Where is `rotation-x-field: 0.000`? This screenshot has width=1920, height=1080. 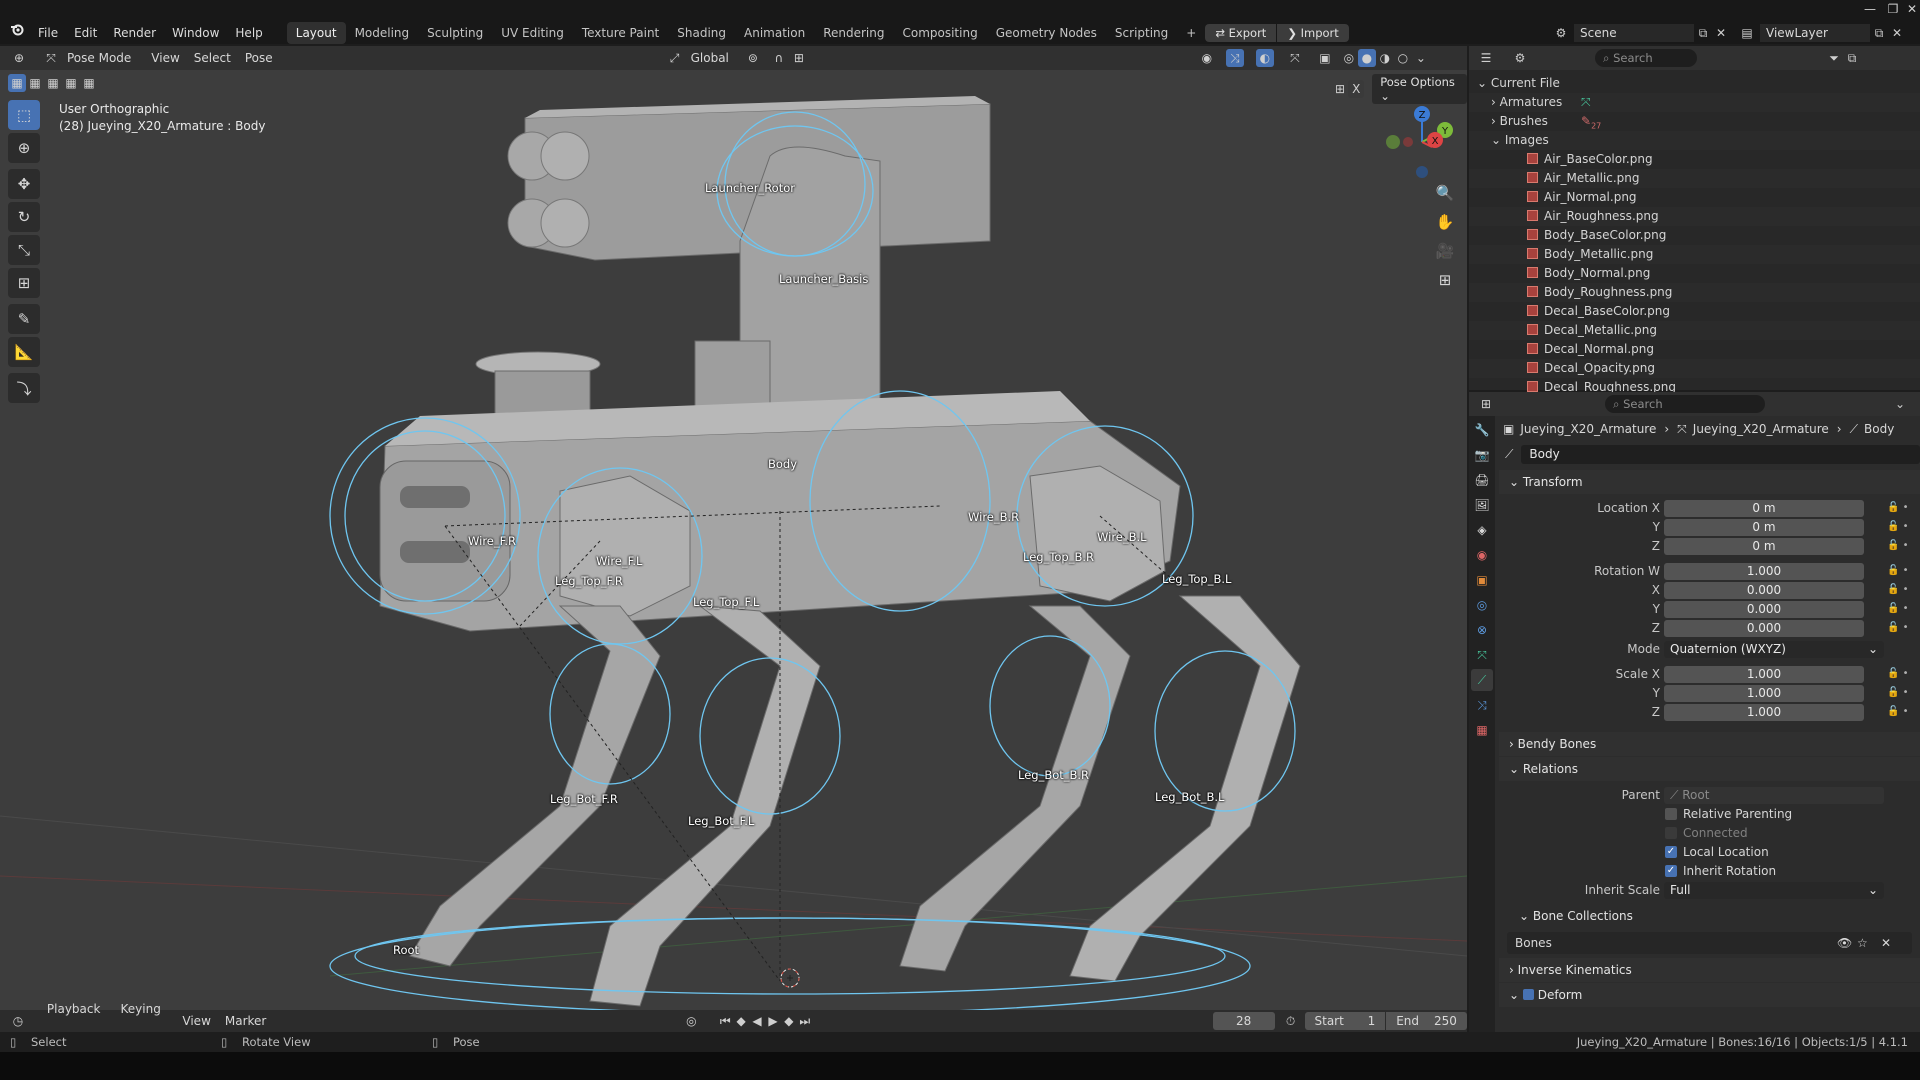
rotation-x-field: 0.000 is located at coordinates (1764, 590).